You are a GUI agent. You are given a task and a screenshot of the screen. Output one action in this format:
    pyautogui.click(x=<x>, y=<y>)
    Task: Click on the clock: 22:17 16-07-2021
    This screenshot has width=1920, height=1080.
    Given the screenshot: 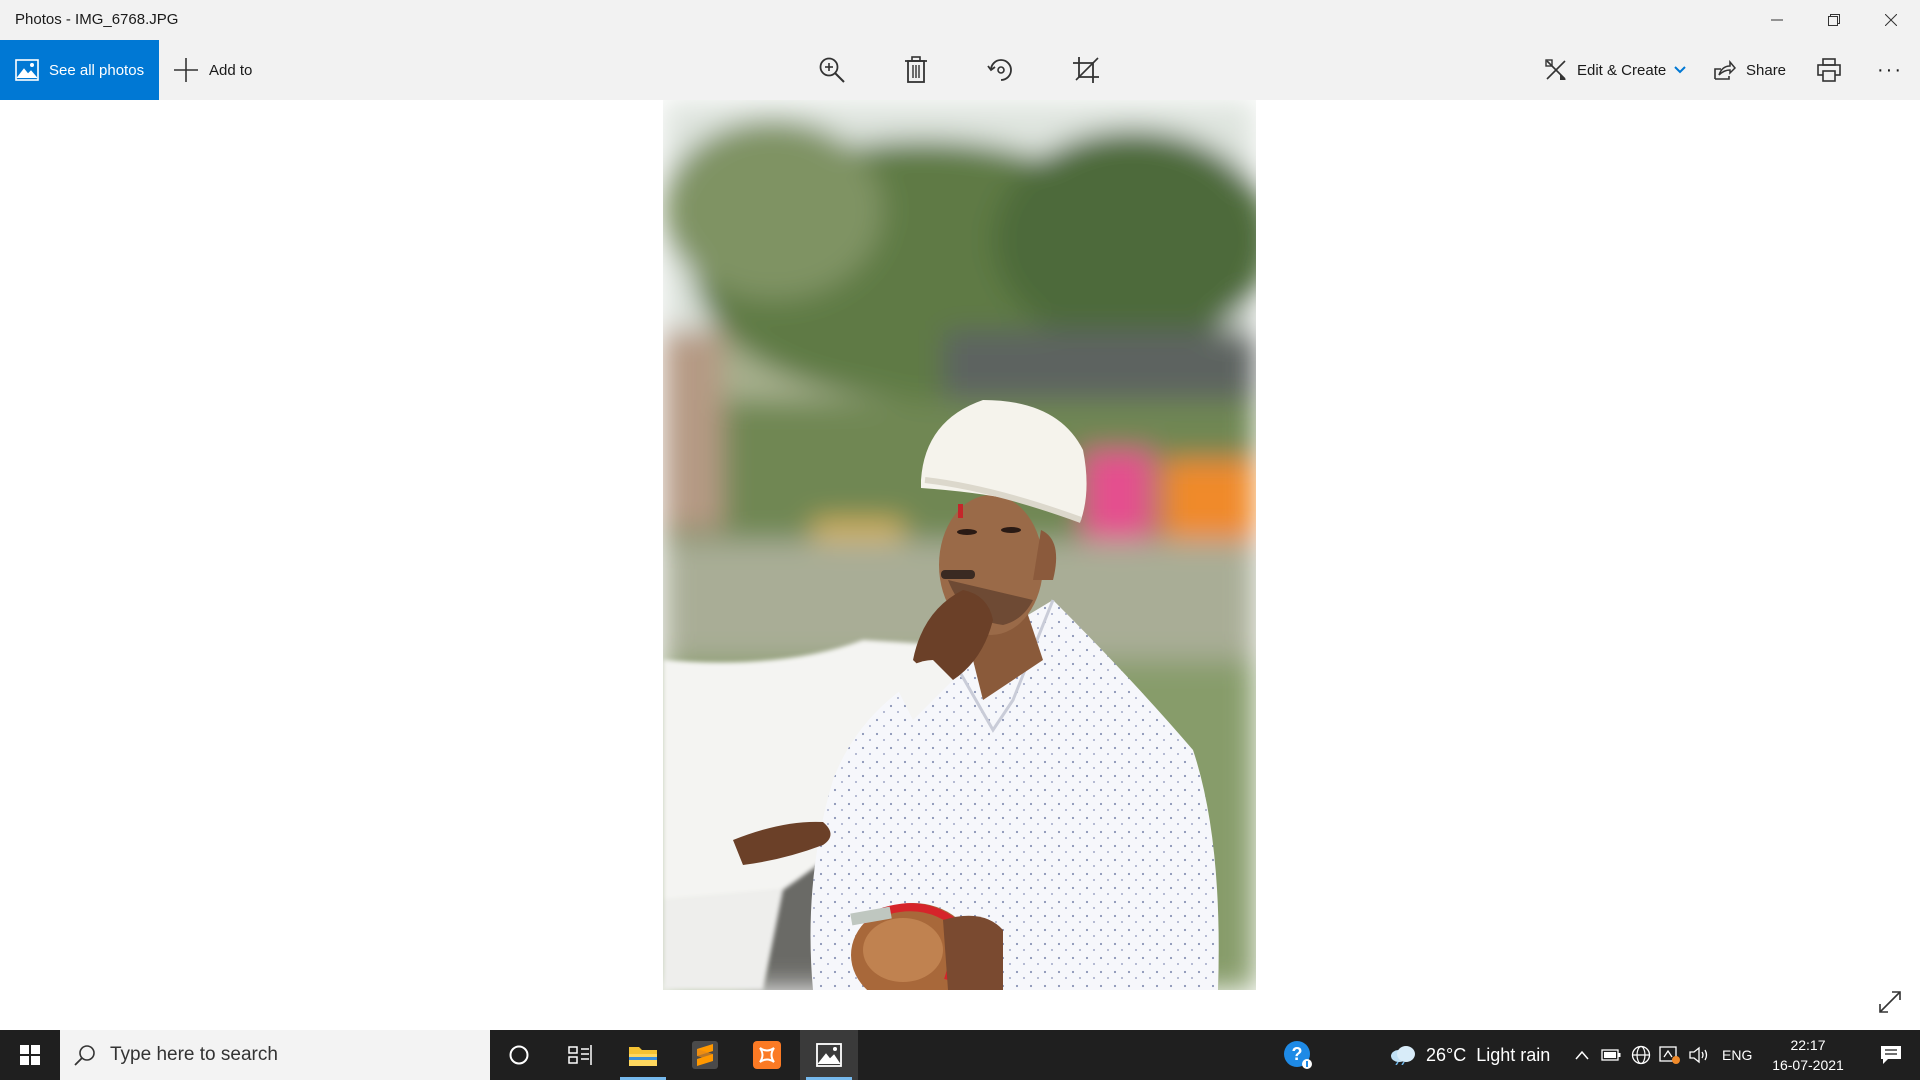 What is the action you would take?
    pyautogui.click(x=1808, y=1055)
    